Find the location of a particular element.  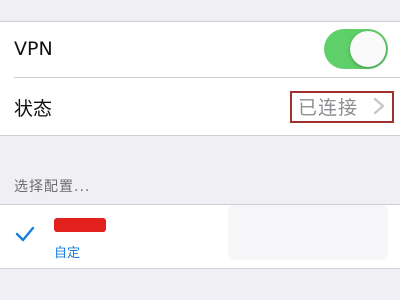

status-label: 状态 is located at coordinates (33, 109).